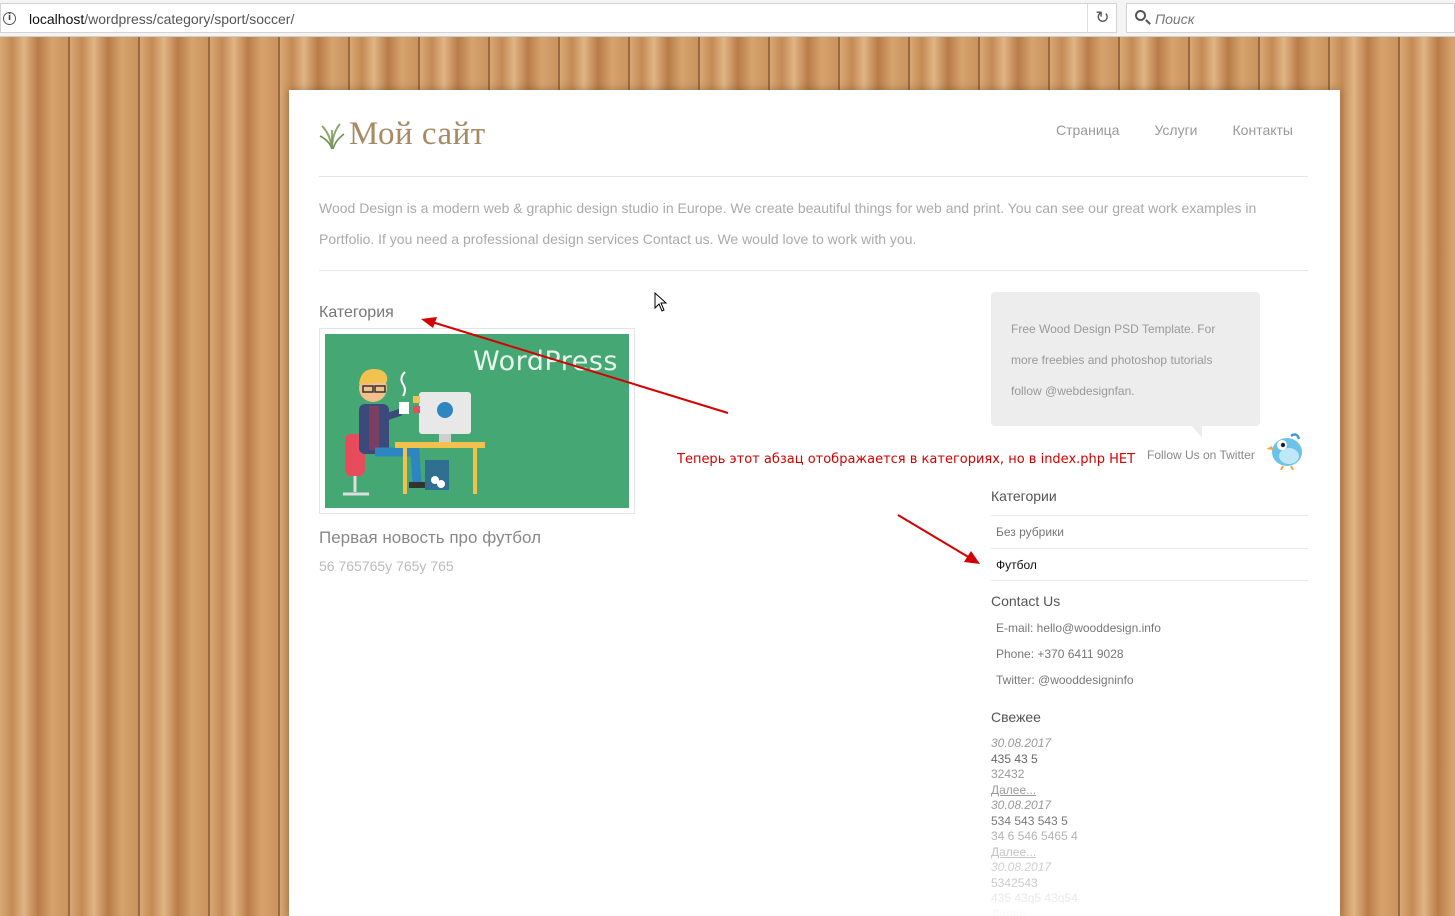 This screenshot has width=1455, height=916. Describe the element at coordinates (356, 312) in the screenshot. I see `category-heading: Категория` at that location.